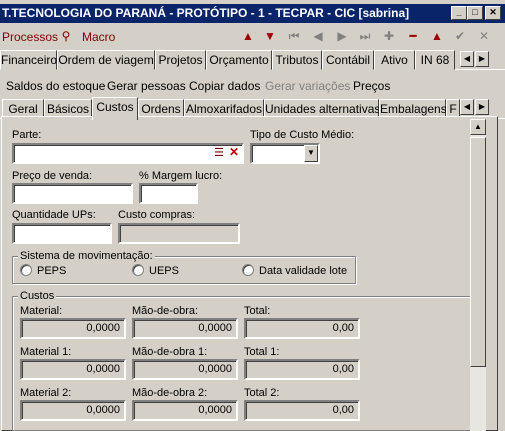 The height and width of the screenshot is (431, 505). I want to click on delete-icon: ━, so click(413, 36).